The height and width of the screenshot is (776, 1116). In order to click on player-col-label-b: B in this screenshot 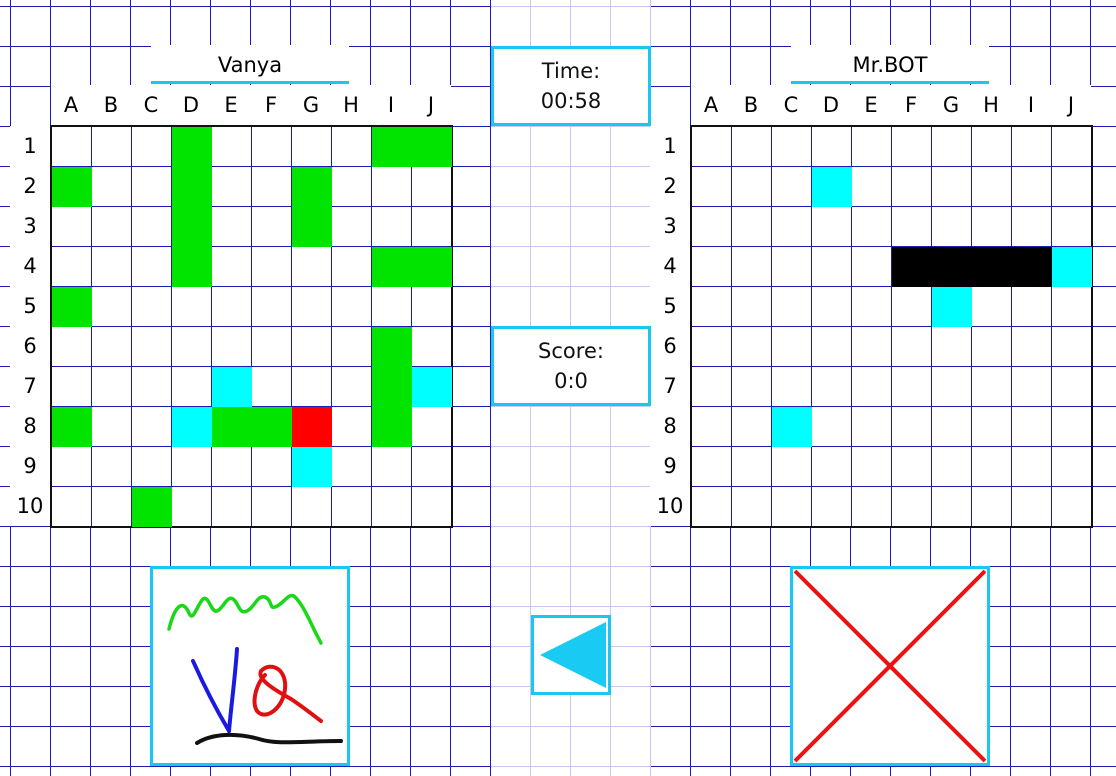, I will do `click(111, 105)`.